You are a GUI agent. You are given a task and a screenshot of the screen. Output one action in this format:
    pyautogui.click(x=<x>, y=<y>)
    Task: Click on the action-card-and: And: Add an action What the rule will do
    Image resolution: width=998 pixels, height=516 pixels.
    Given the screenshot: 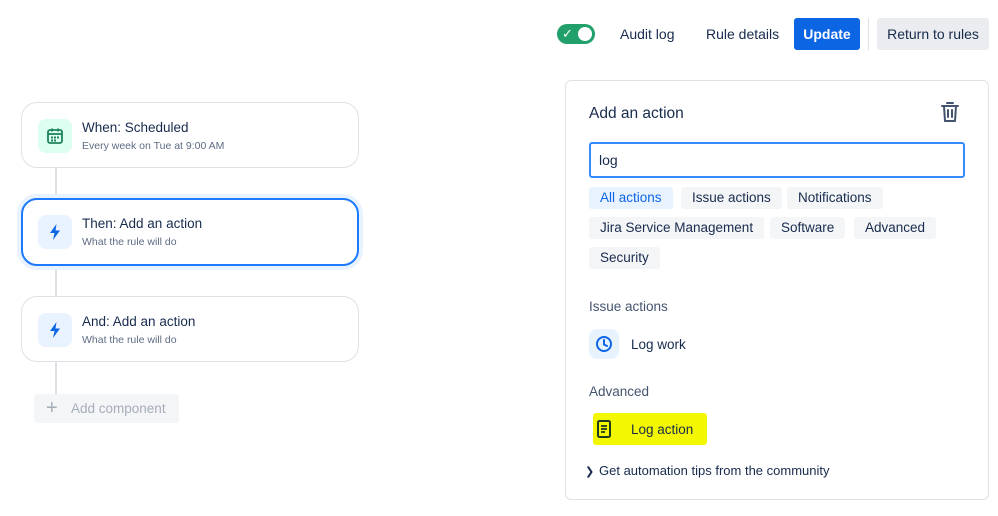 What is the action you would take?
    pyautogui.click(x=190, y=329)
    